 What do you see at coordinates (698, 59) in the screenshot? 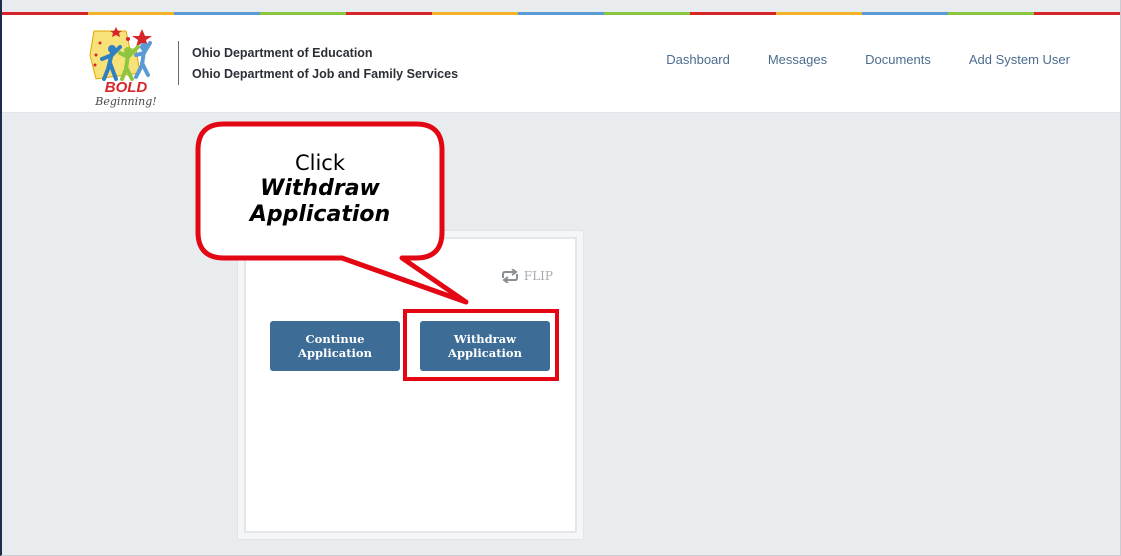
I see `nav-dashboard: Dashboard` at bounding box center [698, 59].